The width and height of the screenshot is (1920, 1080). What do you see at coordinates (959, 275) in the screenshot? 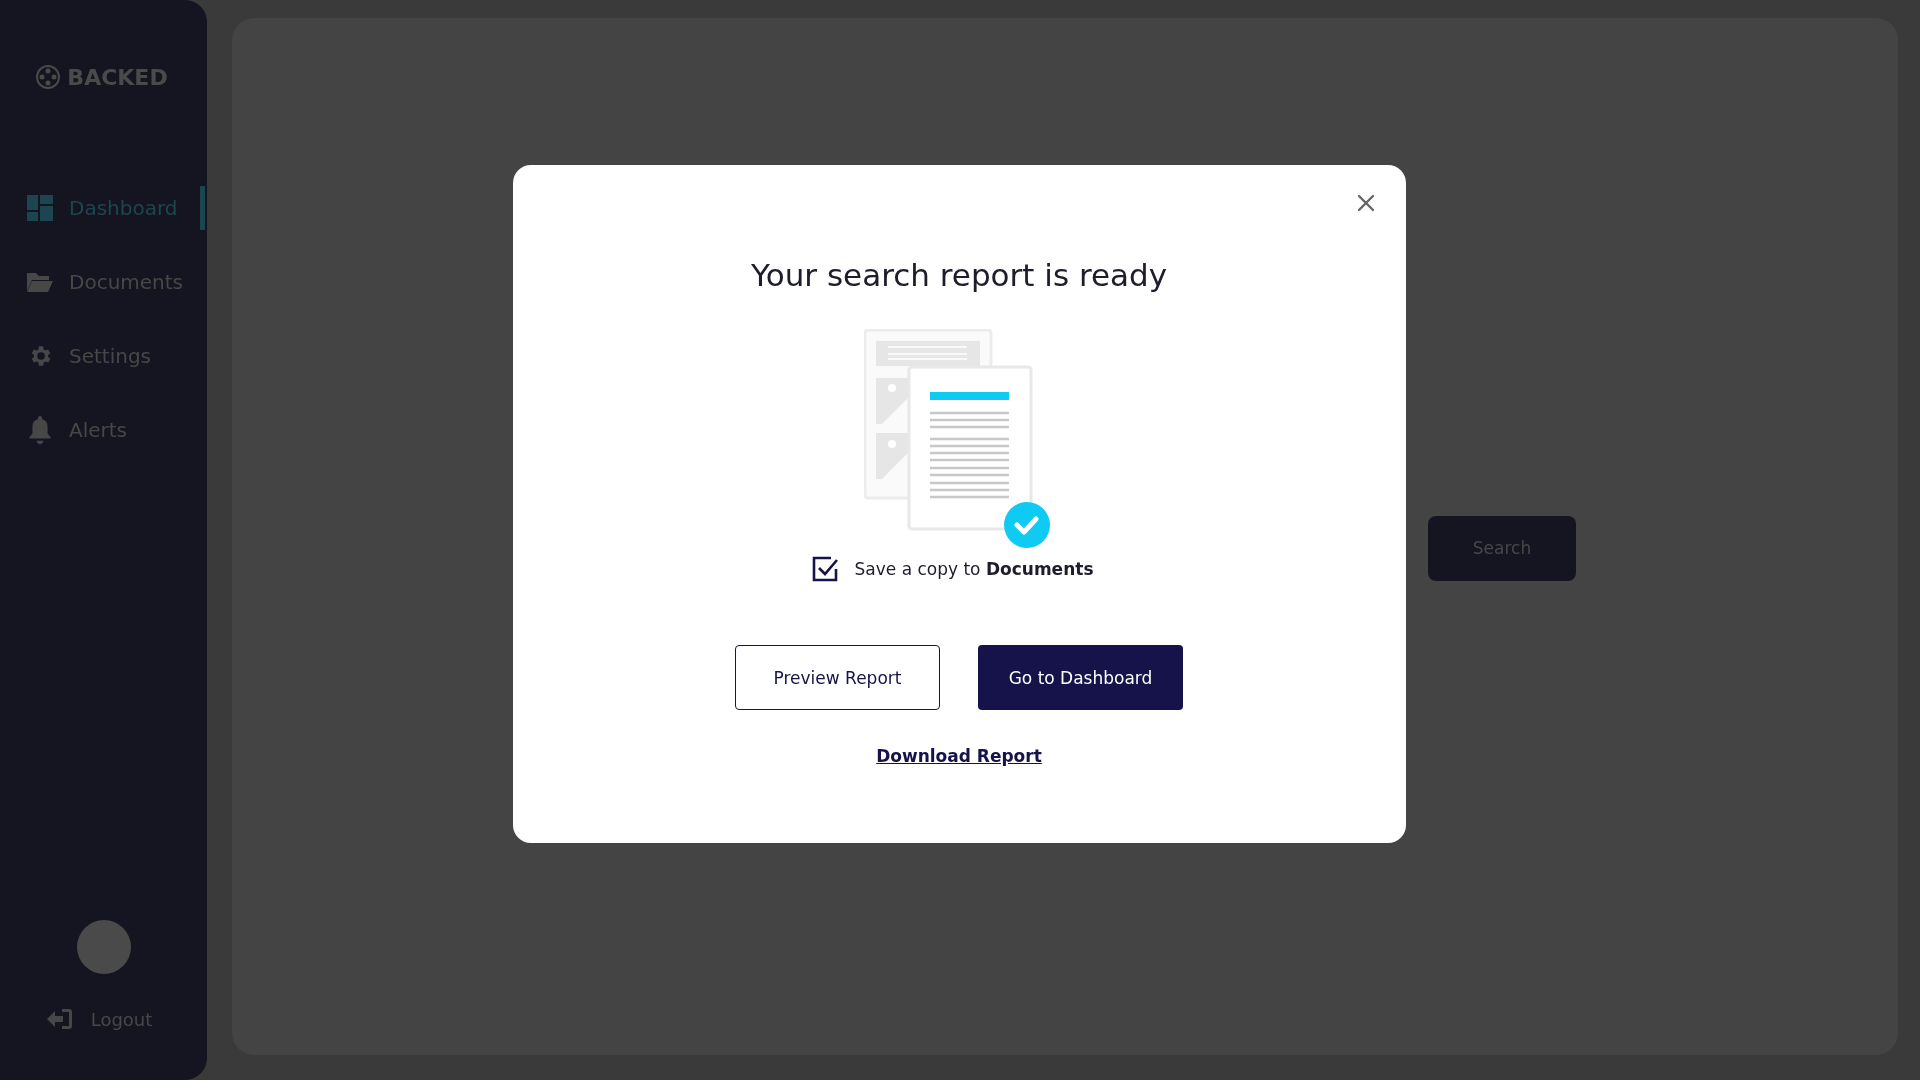
I see `modal-title: Your search report is ready` at bounding box center [959, 275].